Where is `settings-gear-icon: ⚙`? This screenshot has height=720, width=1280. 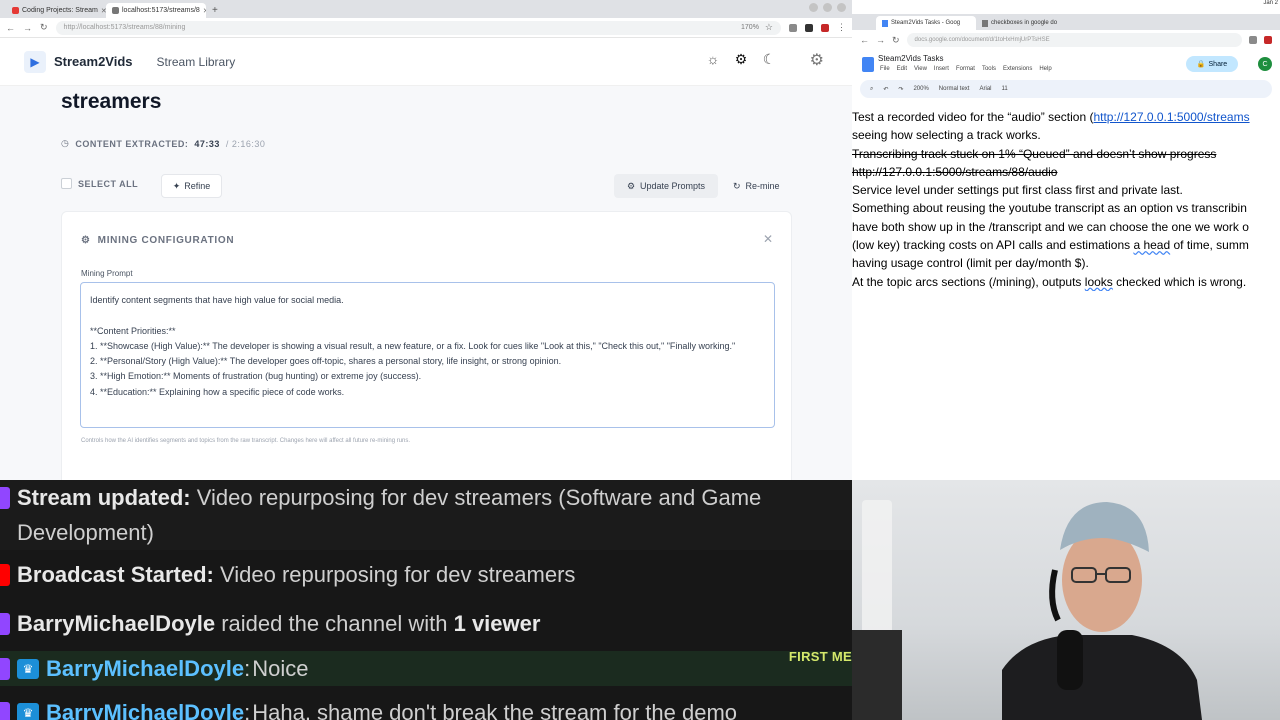 settings-gear-icon: ⚙ is located at coordinates (817, 60).